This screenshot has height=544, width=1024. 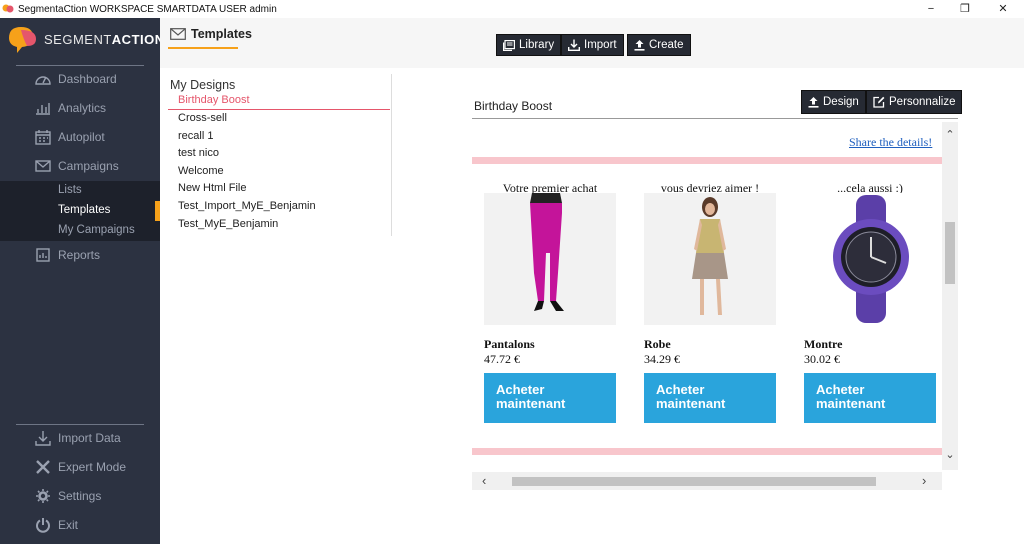 I want to click on product-name: Pantalons, so click(x=509, y=344).